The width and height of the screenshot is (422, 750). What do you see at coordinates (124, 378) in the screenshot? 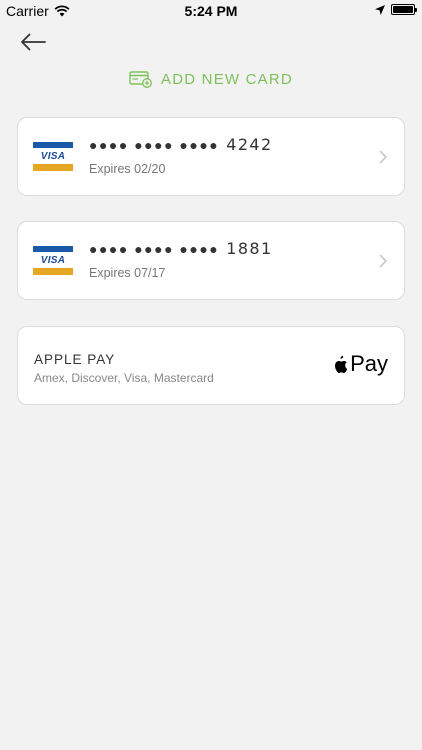
I see `apple-pay-subtitle: Amex, Discover, Visa, Mastercard` at bounding box center [124, 378].